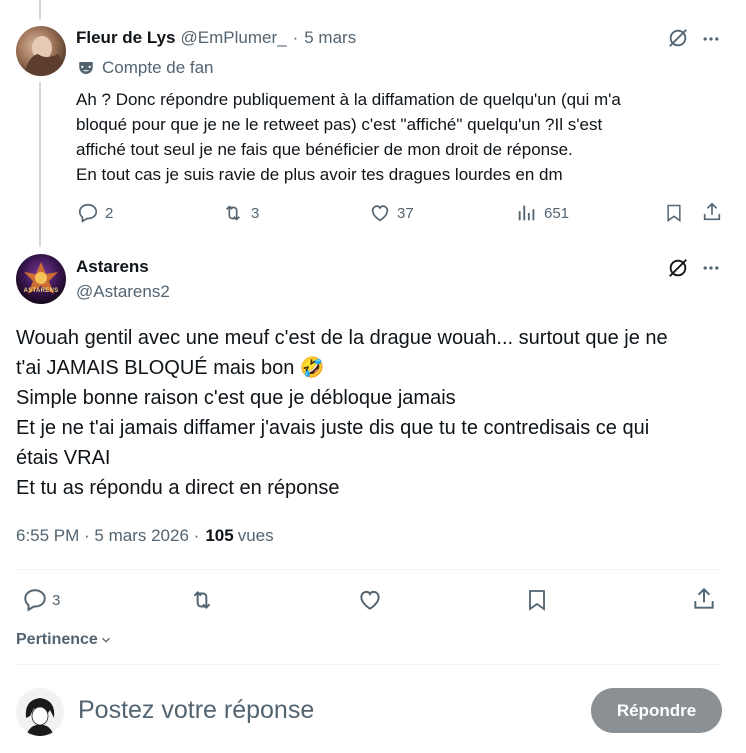  What do you see at coordinates (41, 279) in the screenshot?
I see `avatar-astarens: ASTARENS` at bounding box center [41, 279].